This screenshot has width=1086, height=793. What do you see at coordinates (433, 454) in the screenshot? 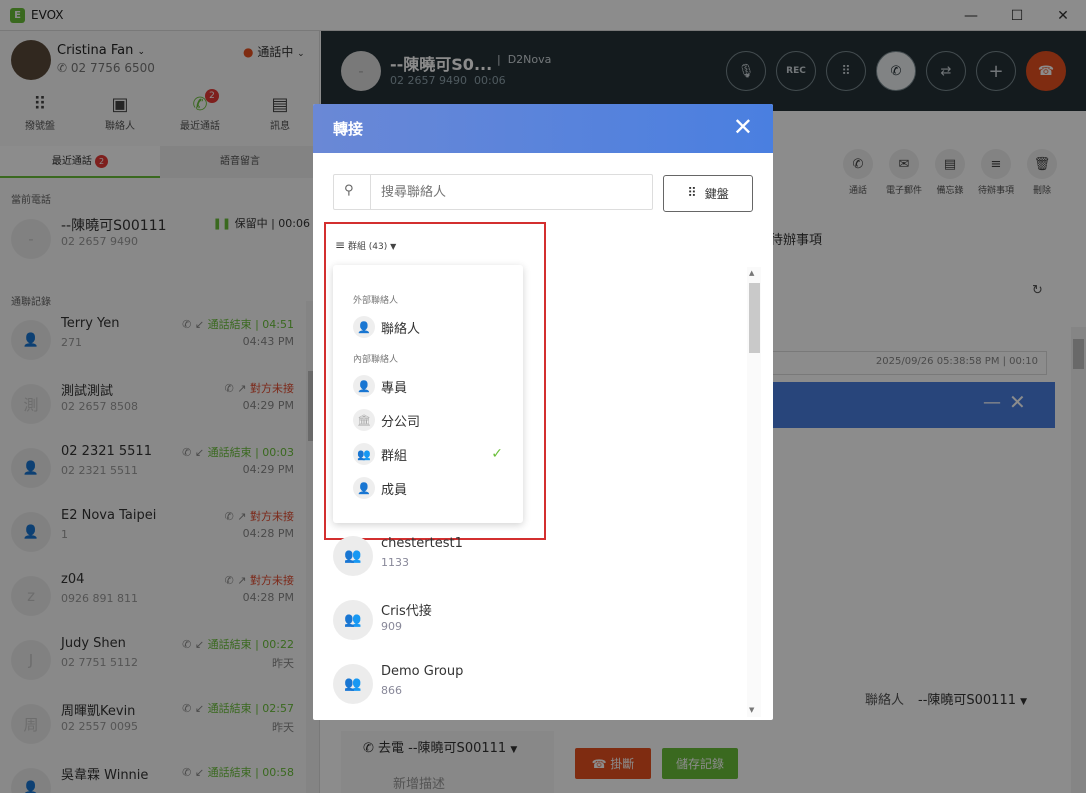
I see `dropdown-item-group: 👥 群組 ✓` at bounding box center [433, 454].